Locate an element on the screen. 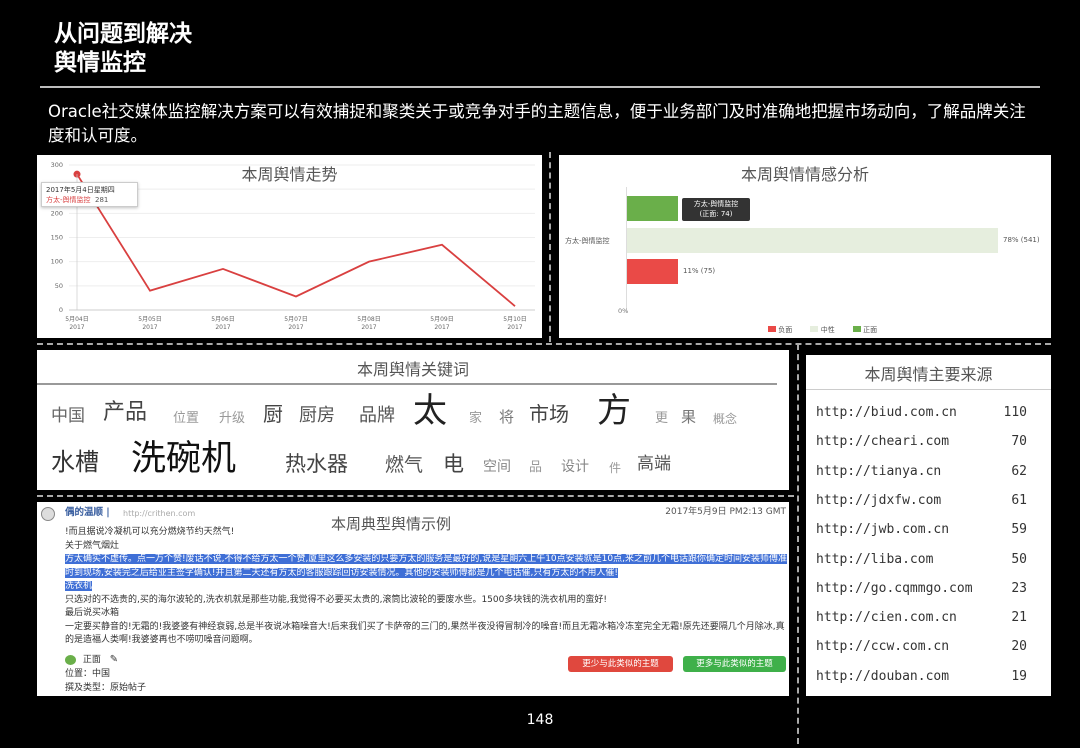  keyword: 热水器 is located at coordinates (316, 464).